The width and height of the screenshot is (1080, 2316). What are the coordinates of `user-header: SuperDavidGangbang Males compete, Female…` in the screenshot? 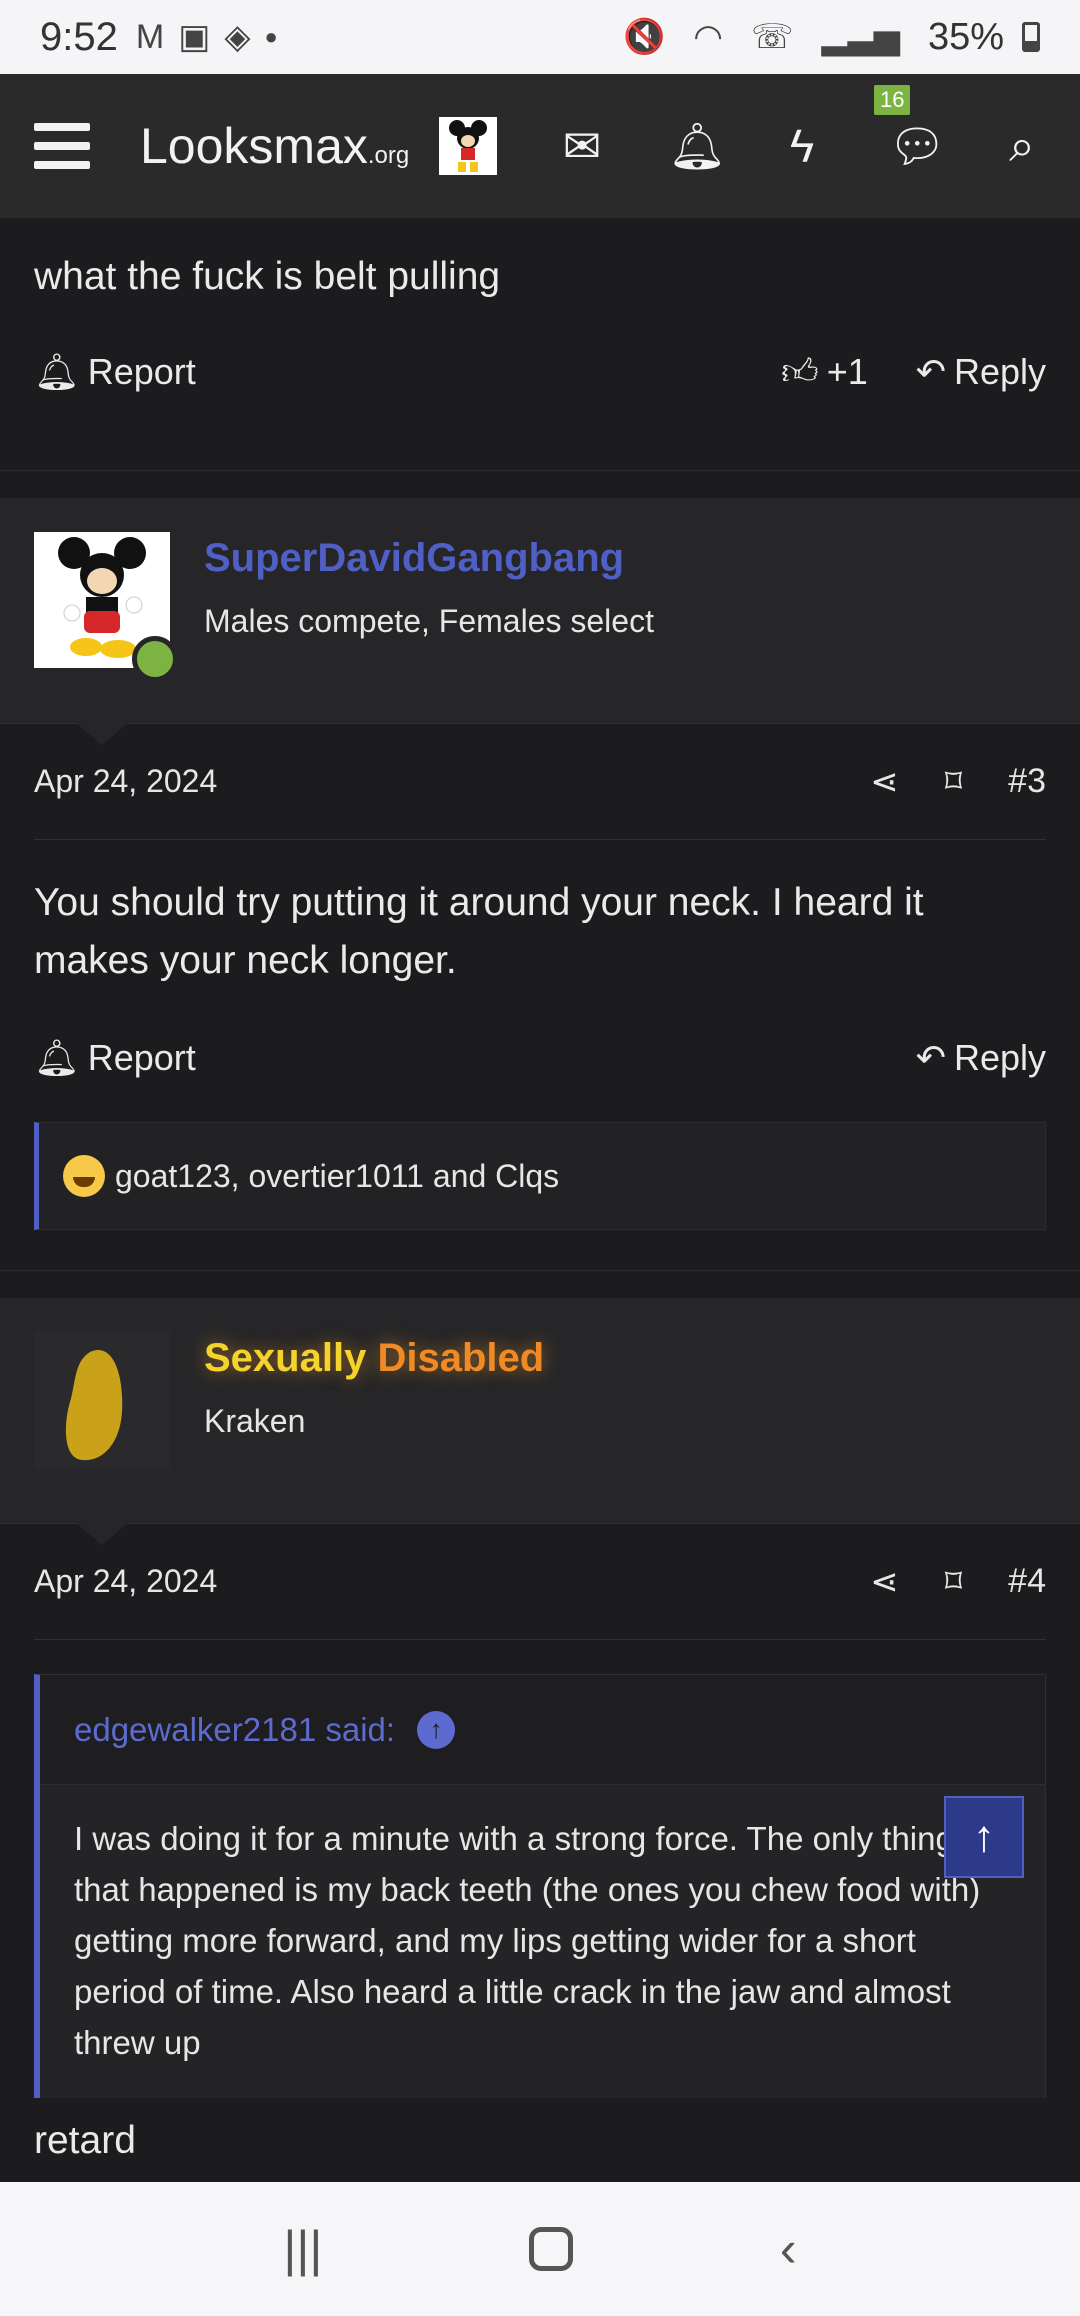 It's located at (540, 621).